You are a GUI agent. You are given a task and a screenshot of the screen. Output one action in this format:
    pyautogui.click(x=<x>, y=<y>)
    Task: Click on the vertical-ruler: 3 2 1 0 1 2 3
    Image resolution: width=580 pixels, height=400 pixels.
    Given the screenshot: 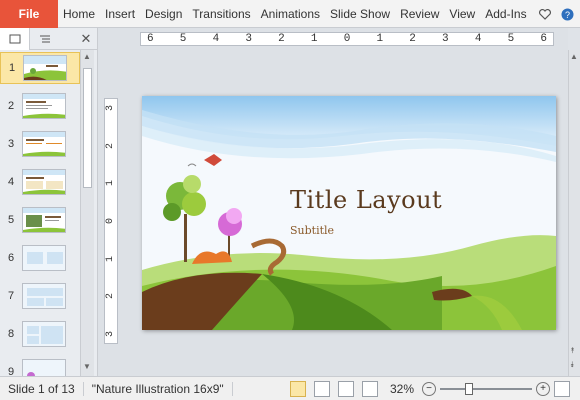 What is the action you would take?
    pyautogui.click(x=111, y=221)
    